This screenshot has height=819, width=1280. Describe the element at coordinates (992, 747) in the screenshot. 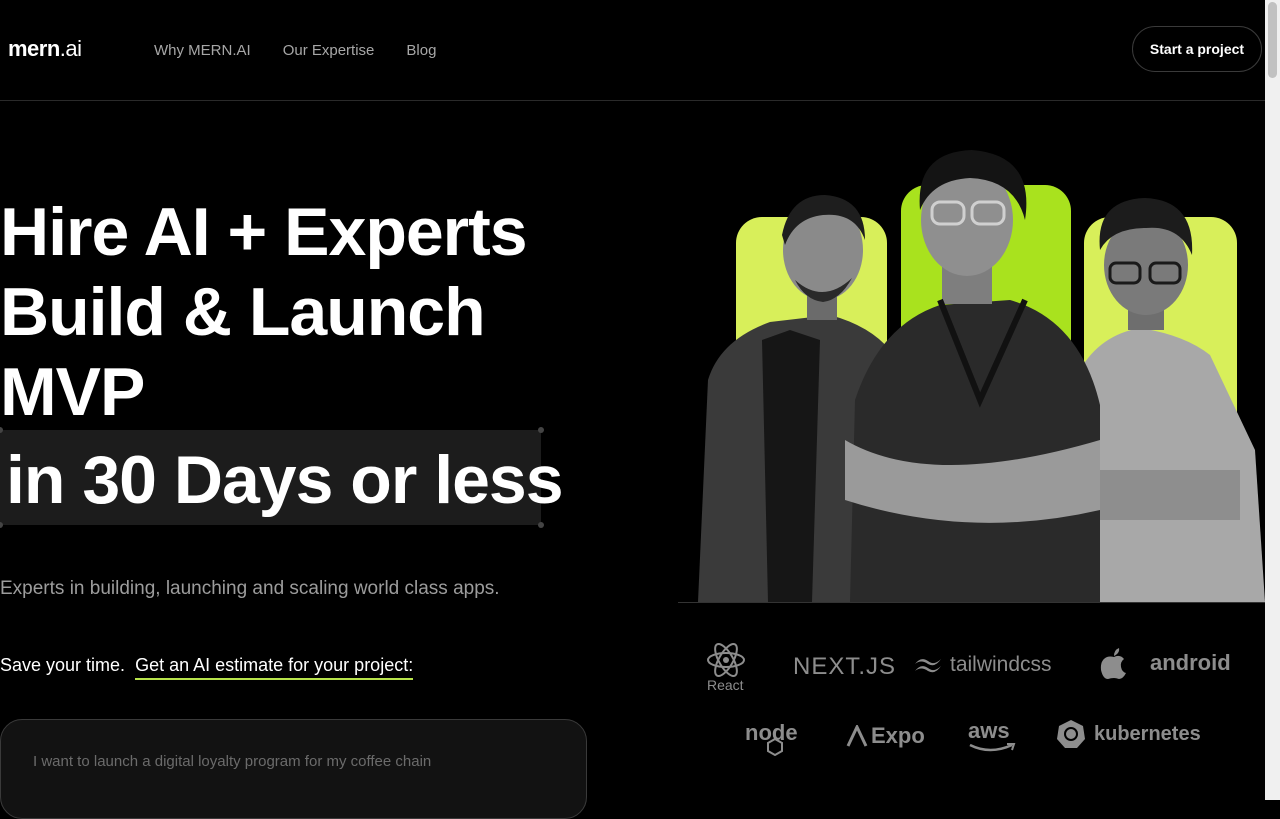

I see `aws-smile-icon` at that location.